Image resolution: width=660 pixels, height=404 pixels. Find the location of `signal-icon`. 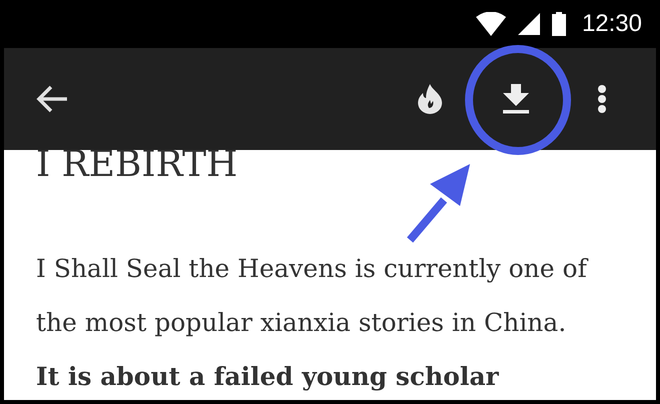

signal-icon is located at coordinates (529, 24).